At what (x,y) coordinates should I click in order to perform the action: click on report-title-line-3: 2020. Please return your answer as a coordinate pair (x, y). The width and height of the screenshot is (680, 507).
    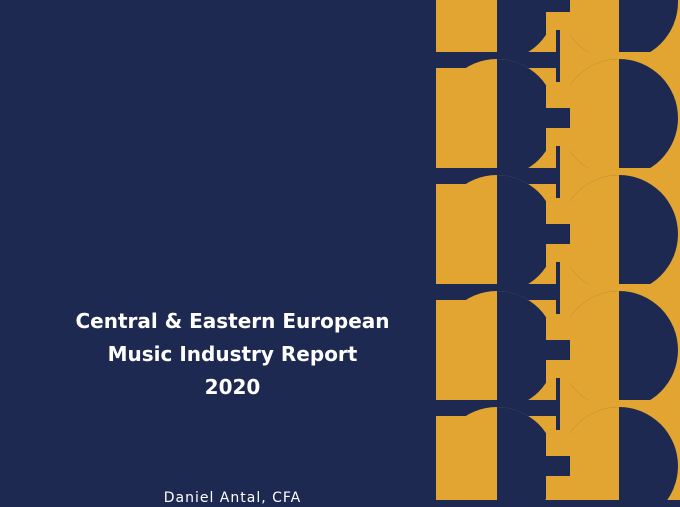
    Looking at the image, I should click on (232, 387).